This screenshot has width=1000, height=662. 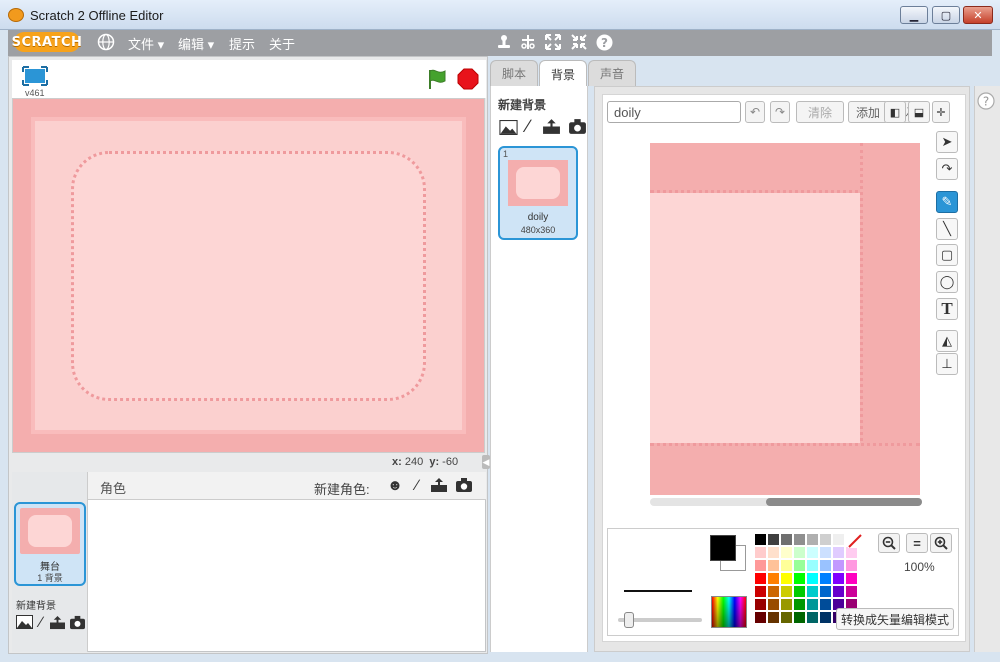 What do you see at coordinates (629, 620) in the screenshot?
I see `brush-size-slider-knob` at bounding box center [629, 620].